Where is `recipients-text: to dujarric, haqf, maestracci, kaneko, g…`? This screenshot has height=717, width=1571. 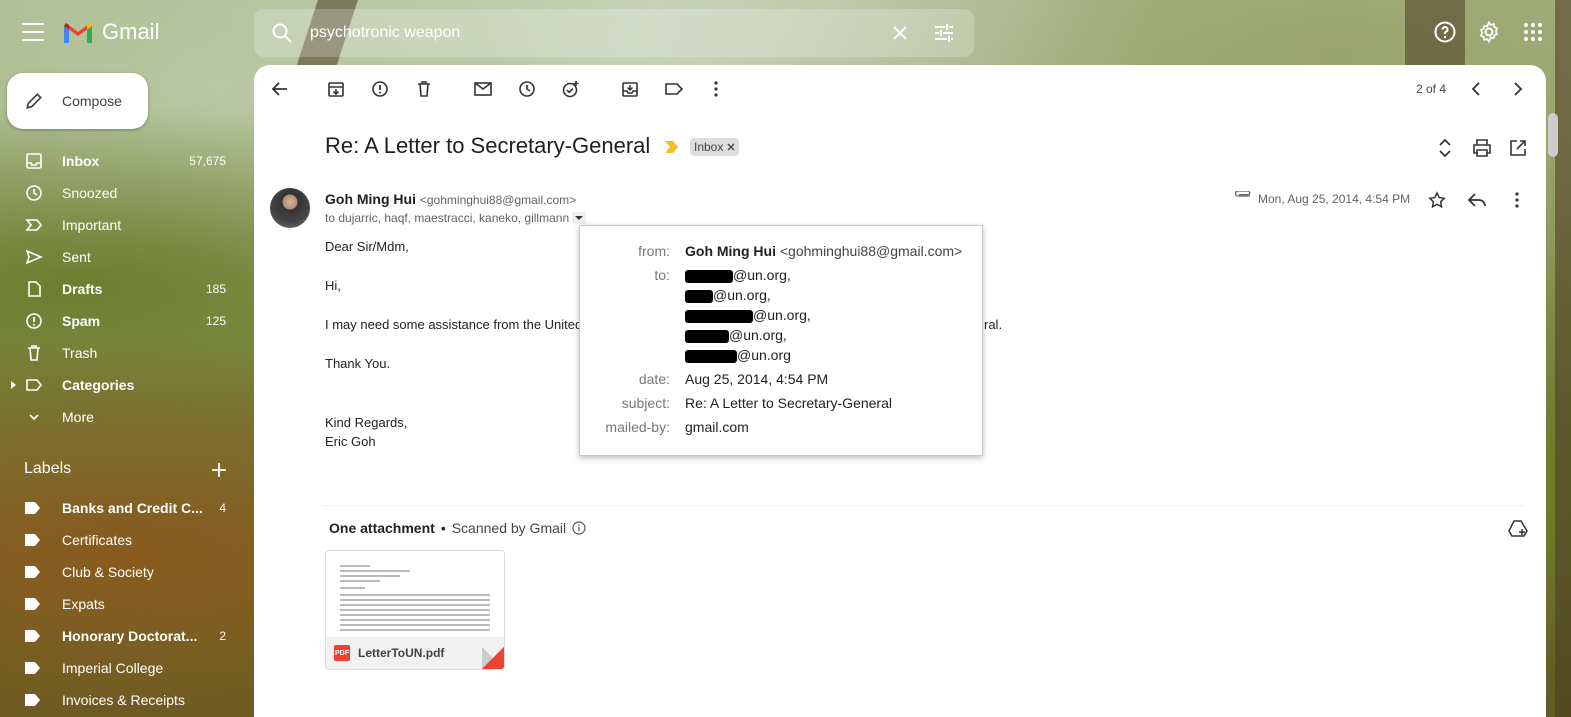
recipients-text: to dujarric, haqf, maestracci, kaneko, g… is located at coordinates (447, 218).